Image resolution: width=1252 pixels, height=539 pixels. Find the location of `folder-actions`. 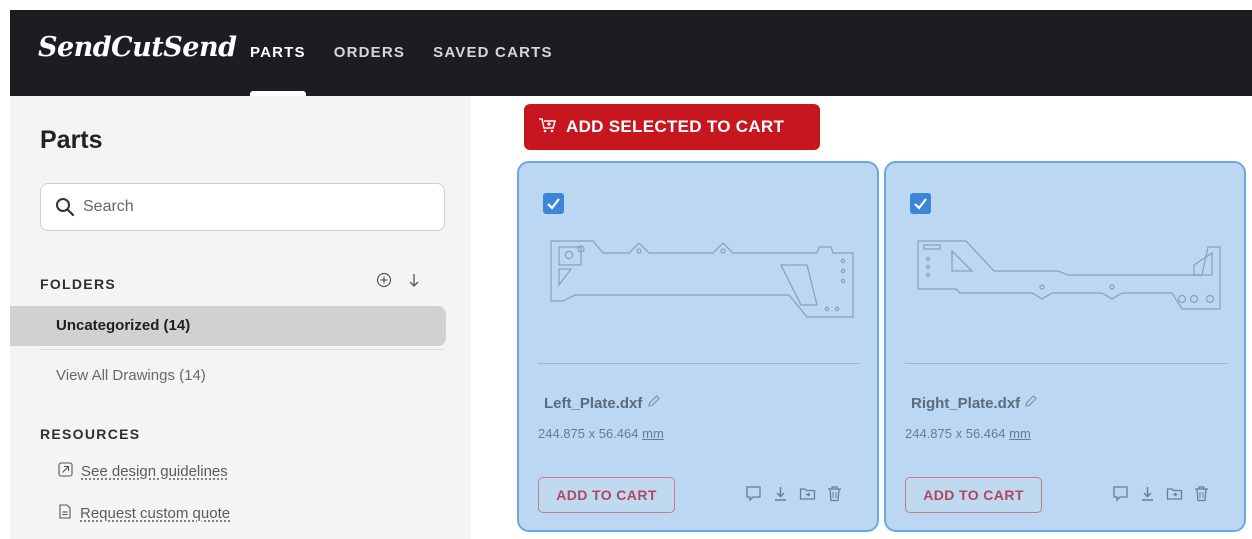

folder-actions is located at coordinates (399, 282).